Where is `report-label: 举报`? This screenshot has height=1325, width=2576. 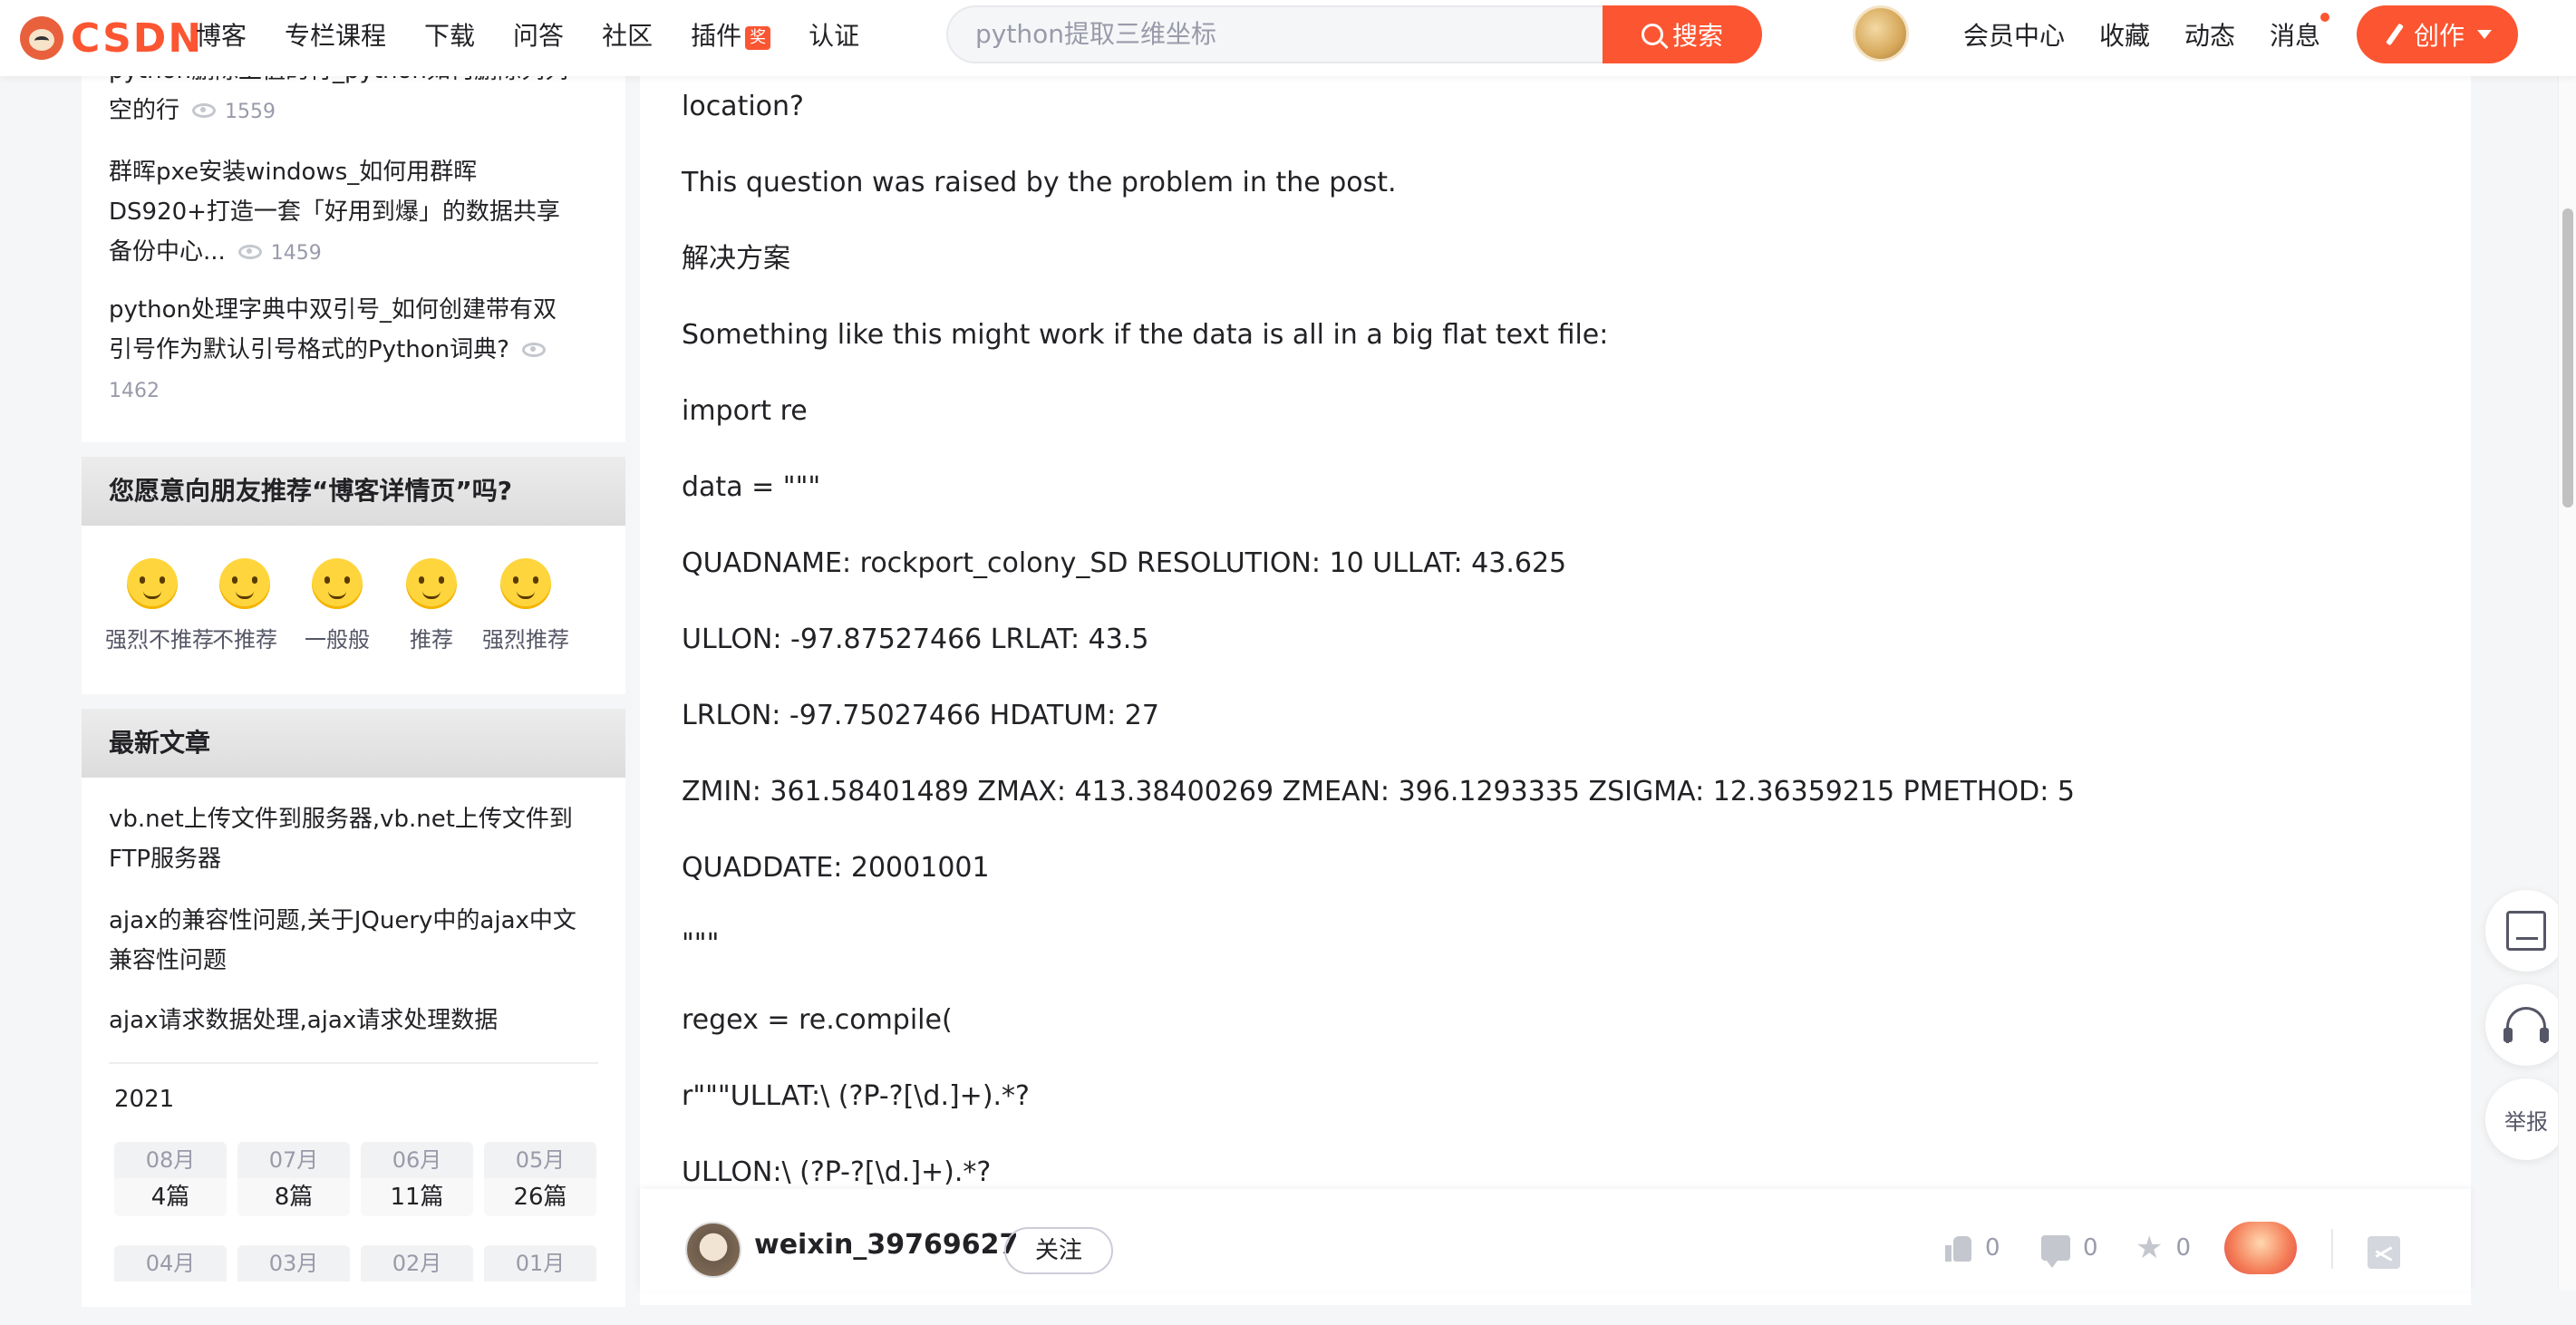
report-label: 举报 is located at coordinates (2526, 1121).